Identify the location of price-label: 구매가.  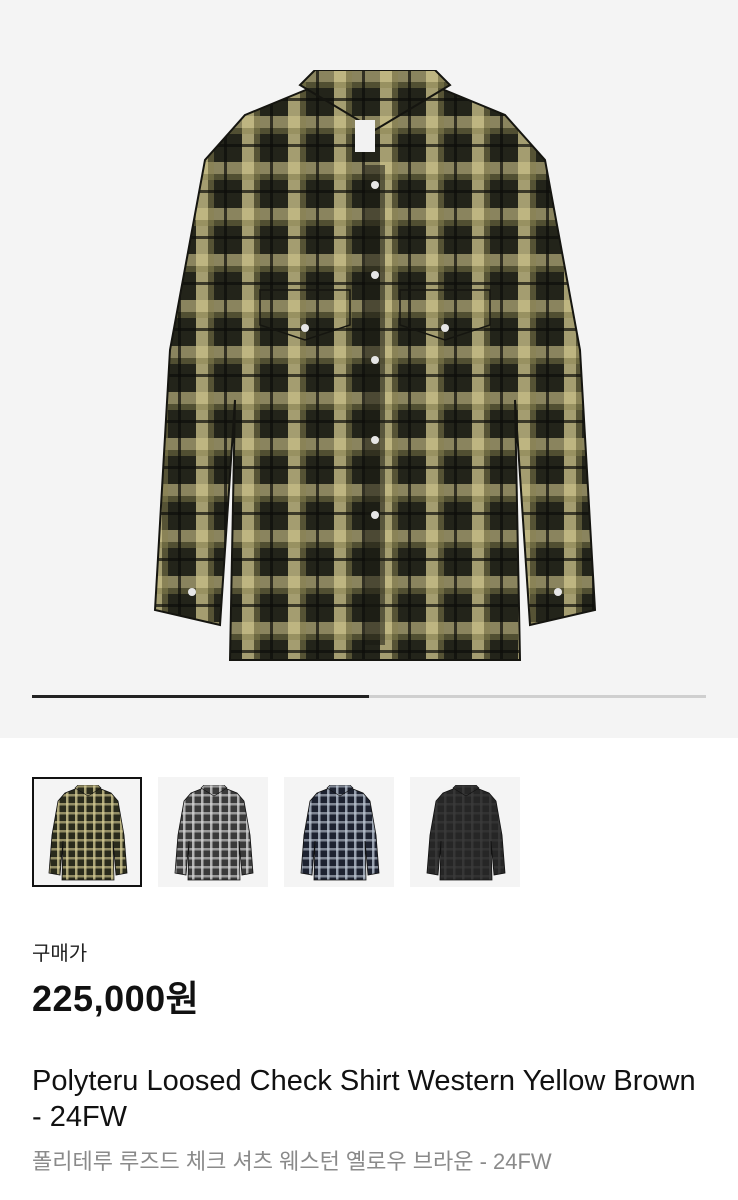
(60, 954).